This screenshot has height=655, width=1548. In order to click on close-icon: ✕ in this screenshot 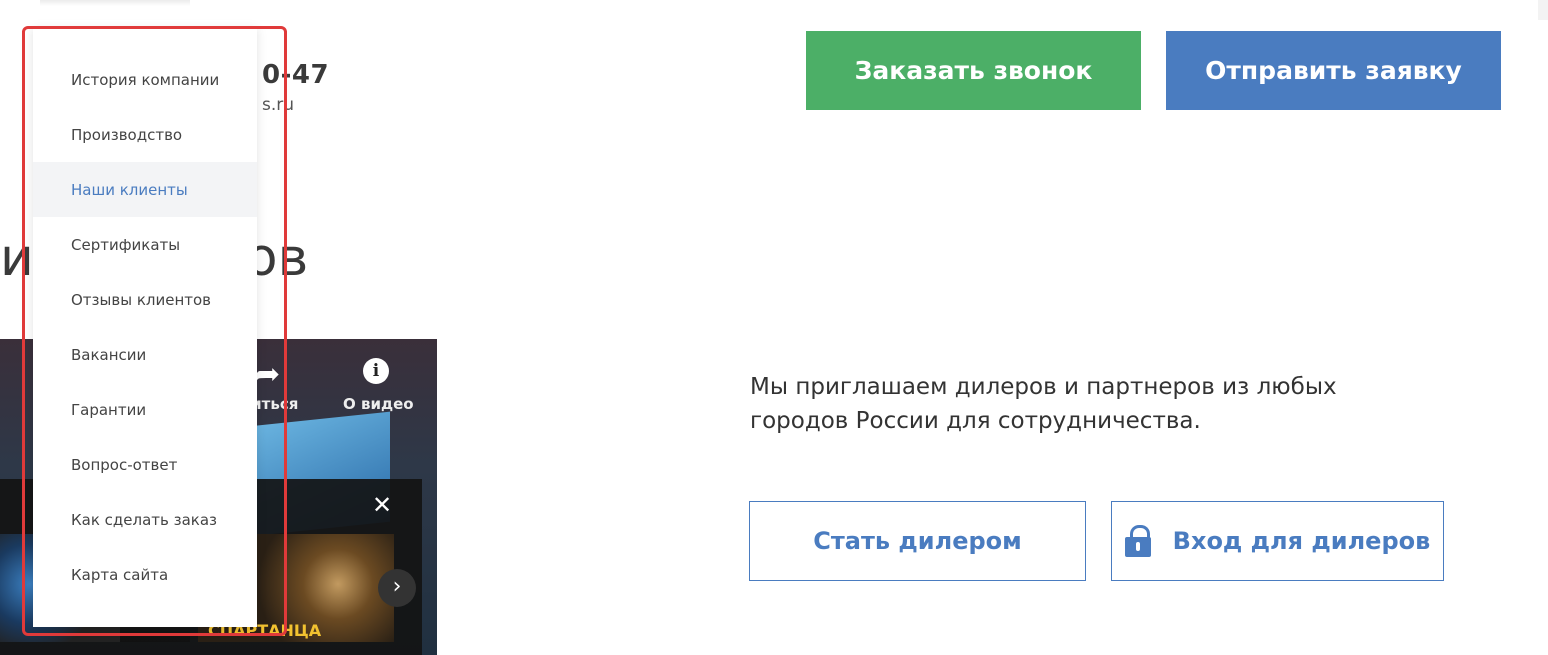, I will do `click(382, 505)`.